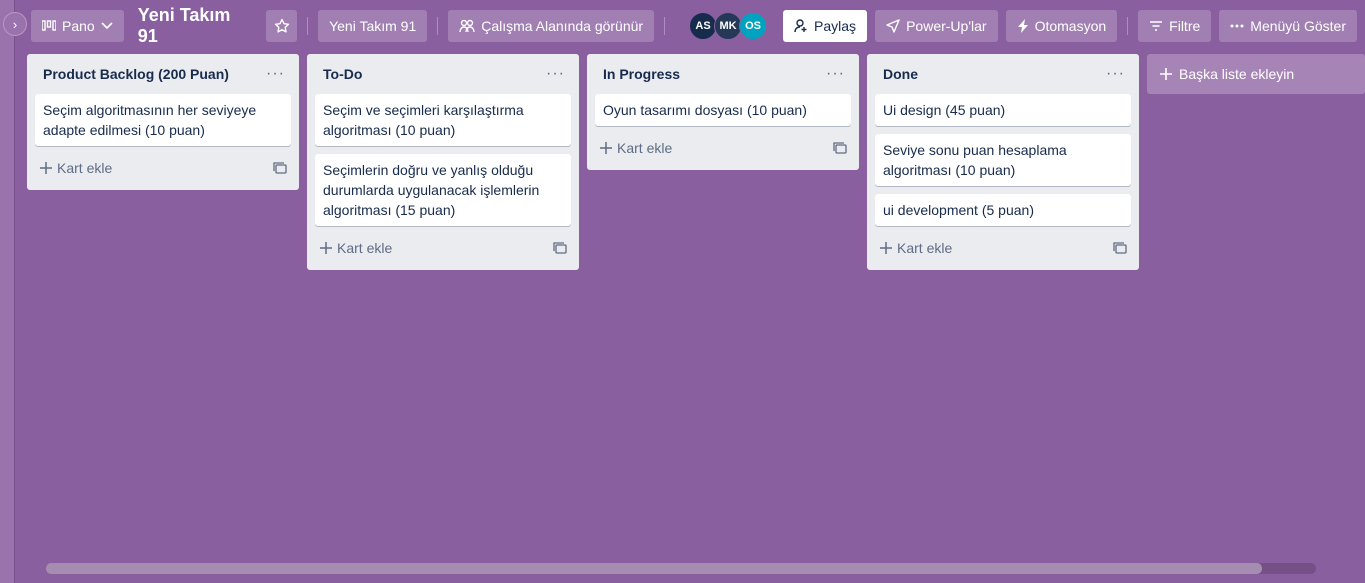  What do you see at coordinates (107, 26) in the screenshot?
I see `chevron-down-icon` at bounding box center [107, 26].